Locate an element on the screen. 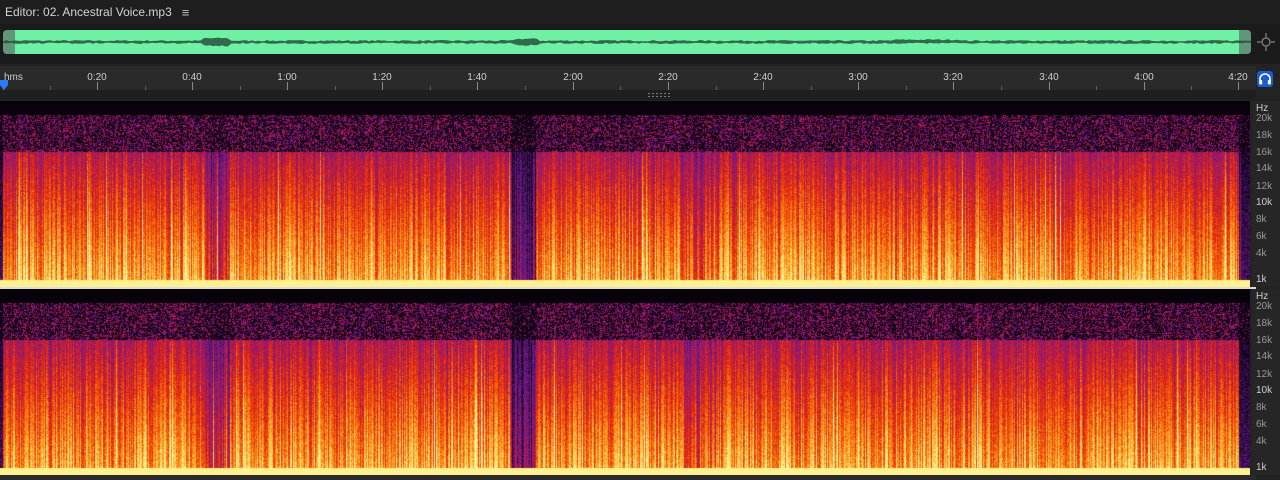  editor-title: Editor: 02. Ancestral Voice.mp3 is located at coordinates (88, 12).